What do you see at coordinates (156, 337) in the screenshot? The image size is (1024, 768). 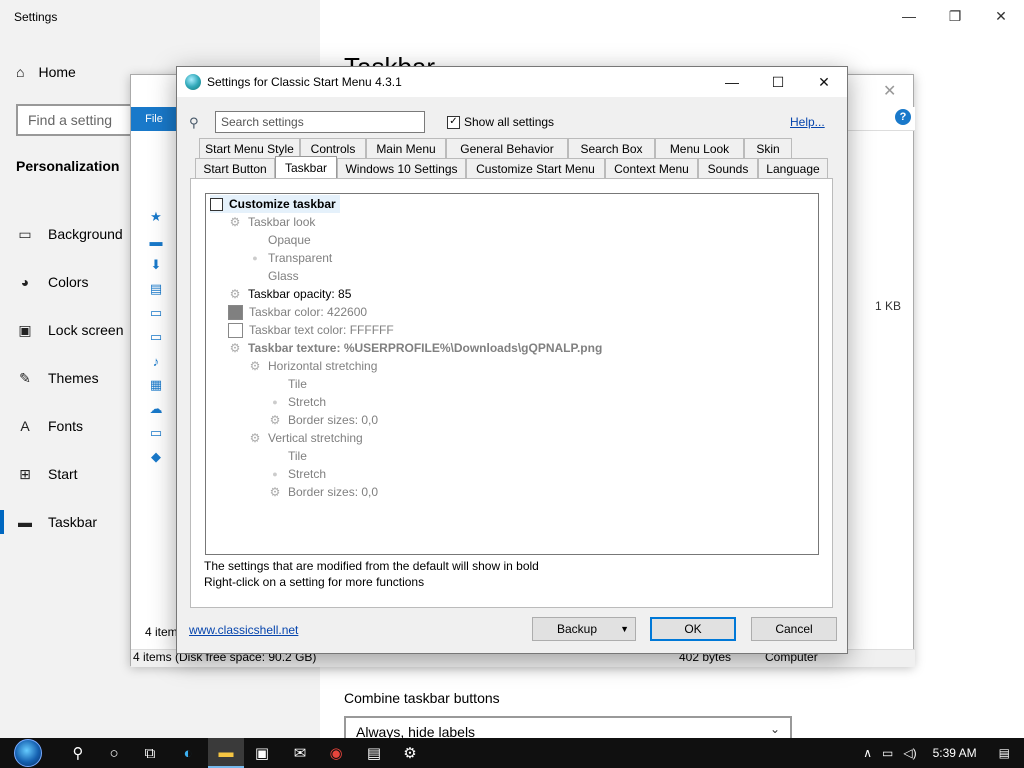 I see `this-pc-icon: ▭` at bounding box center [156, 337].